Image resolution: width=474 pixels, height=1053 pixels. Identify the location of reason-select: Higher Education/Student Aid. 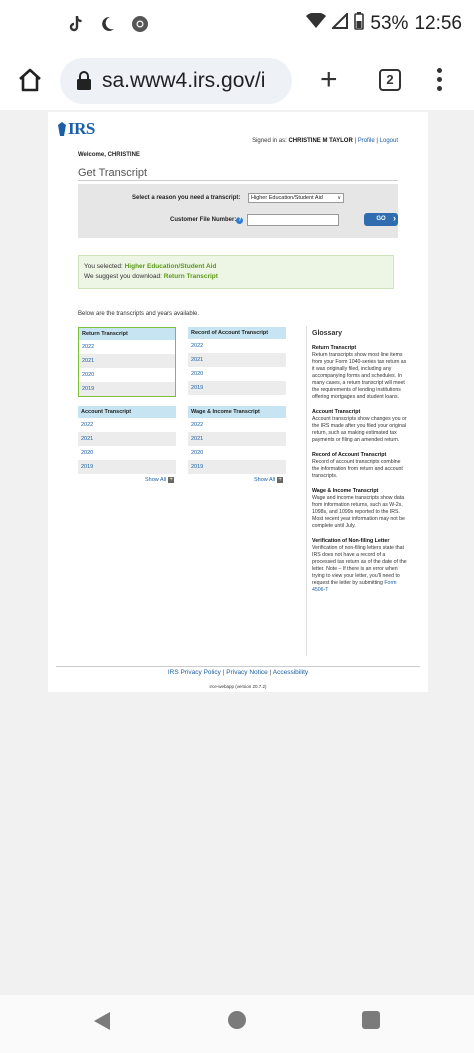
(296, 198).